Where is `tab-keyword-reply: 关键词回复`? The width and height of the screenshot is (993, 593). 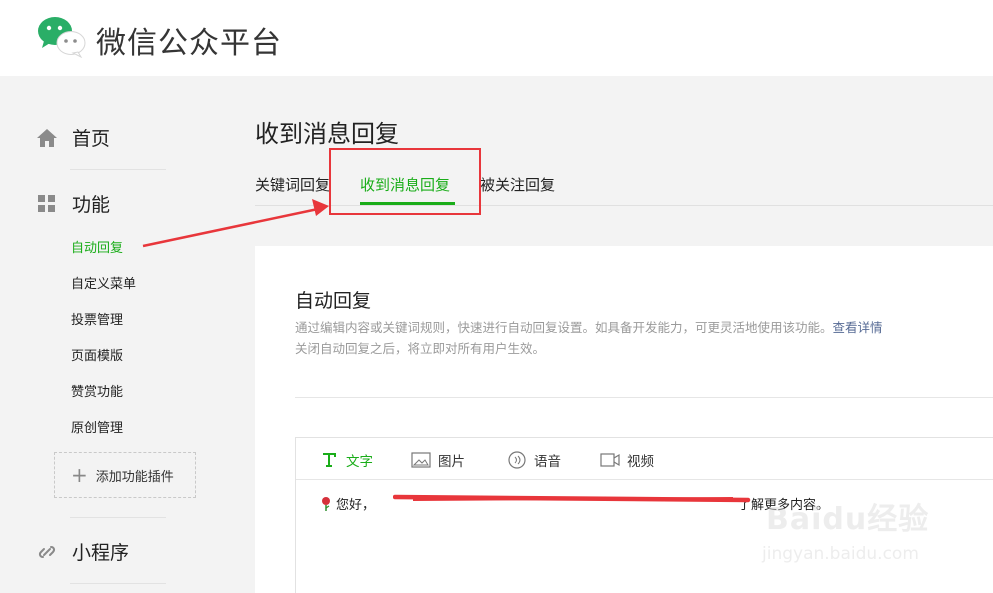 tab-keyword-reply: 关键词回复 is located at coordinates (292, 184).